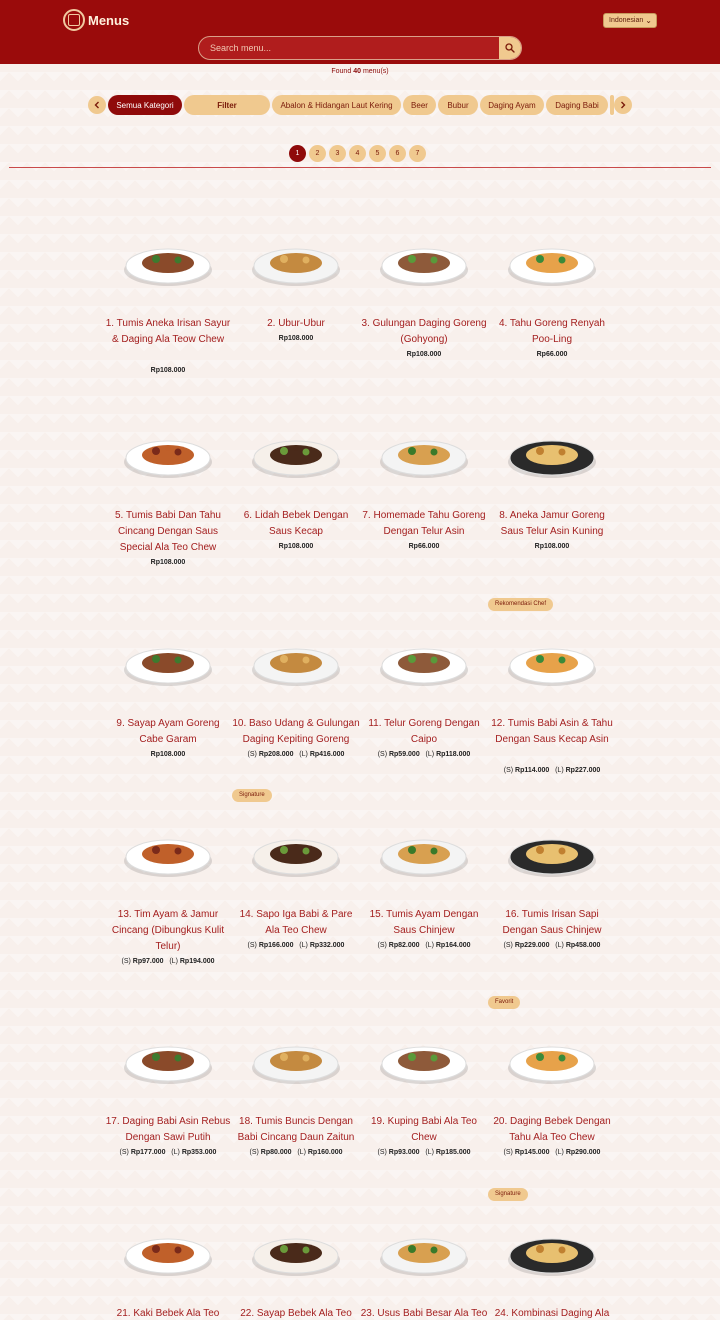 The image size is (720, 1320). Describe the element at coordinates (227, 105) in the screenshot. I see `filter-button: Filter` at that location.